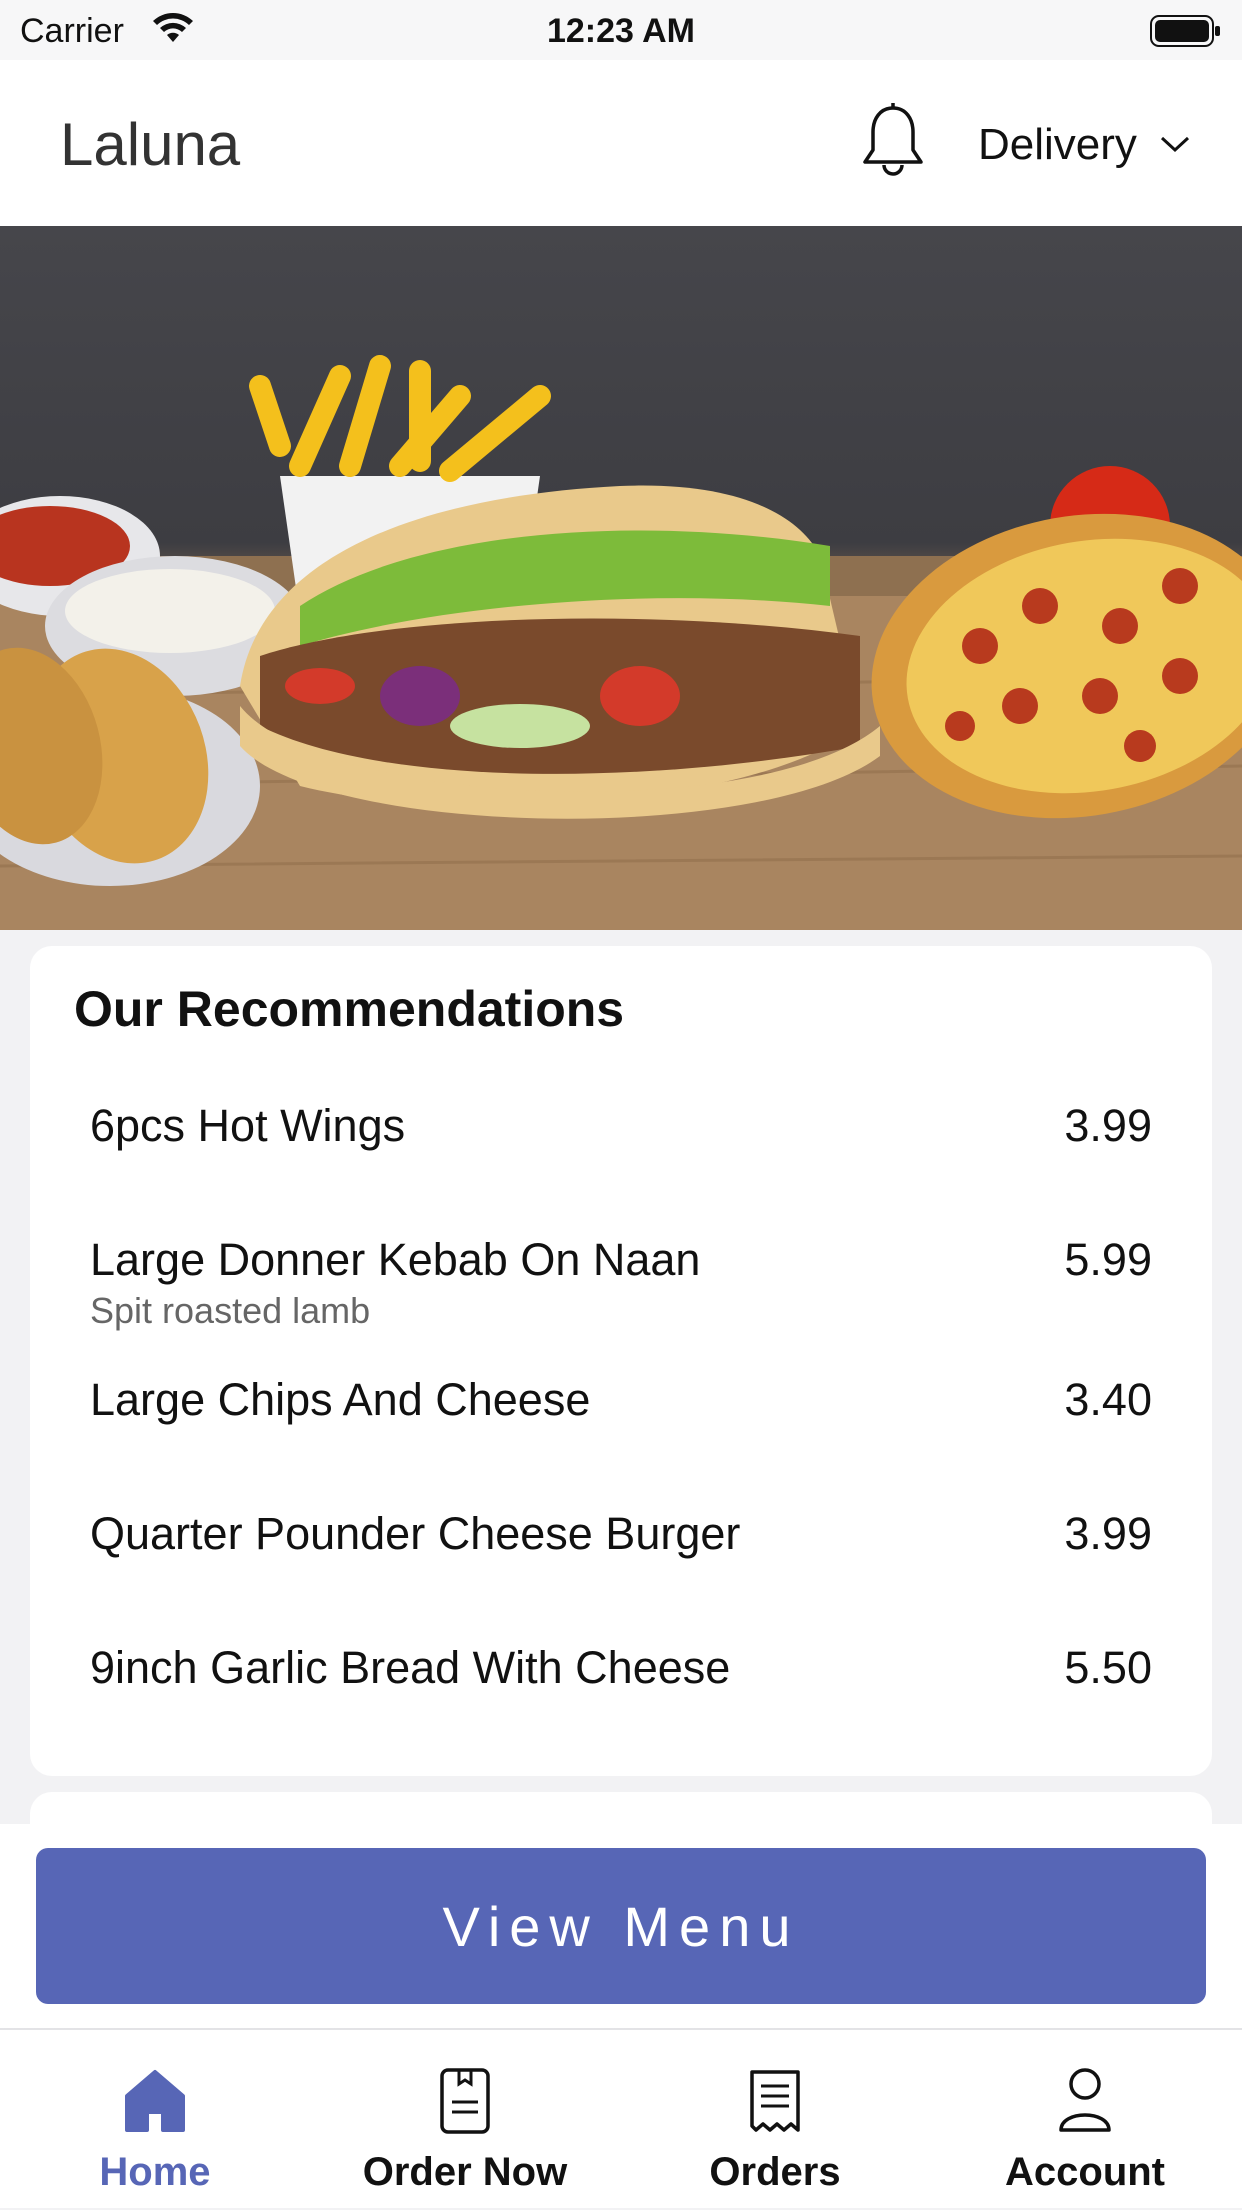  Describe the element at coordinates (893, 144) in the screenshot. I see `bell-icon` at that location.